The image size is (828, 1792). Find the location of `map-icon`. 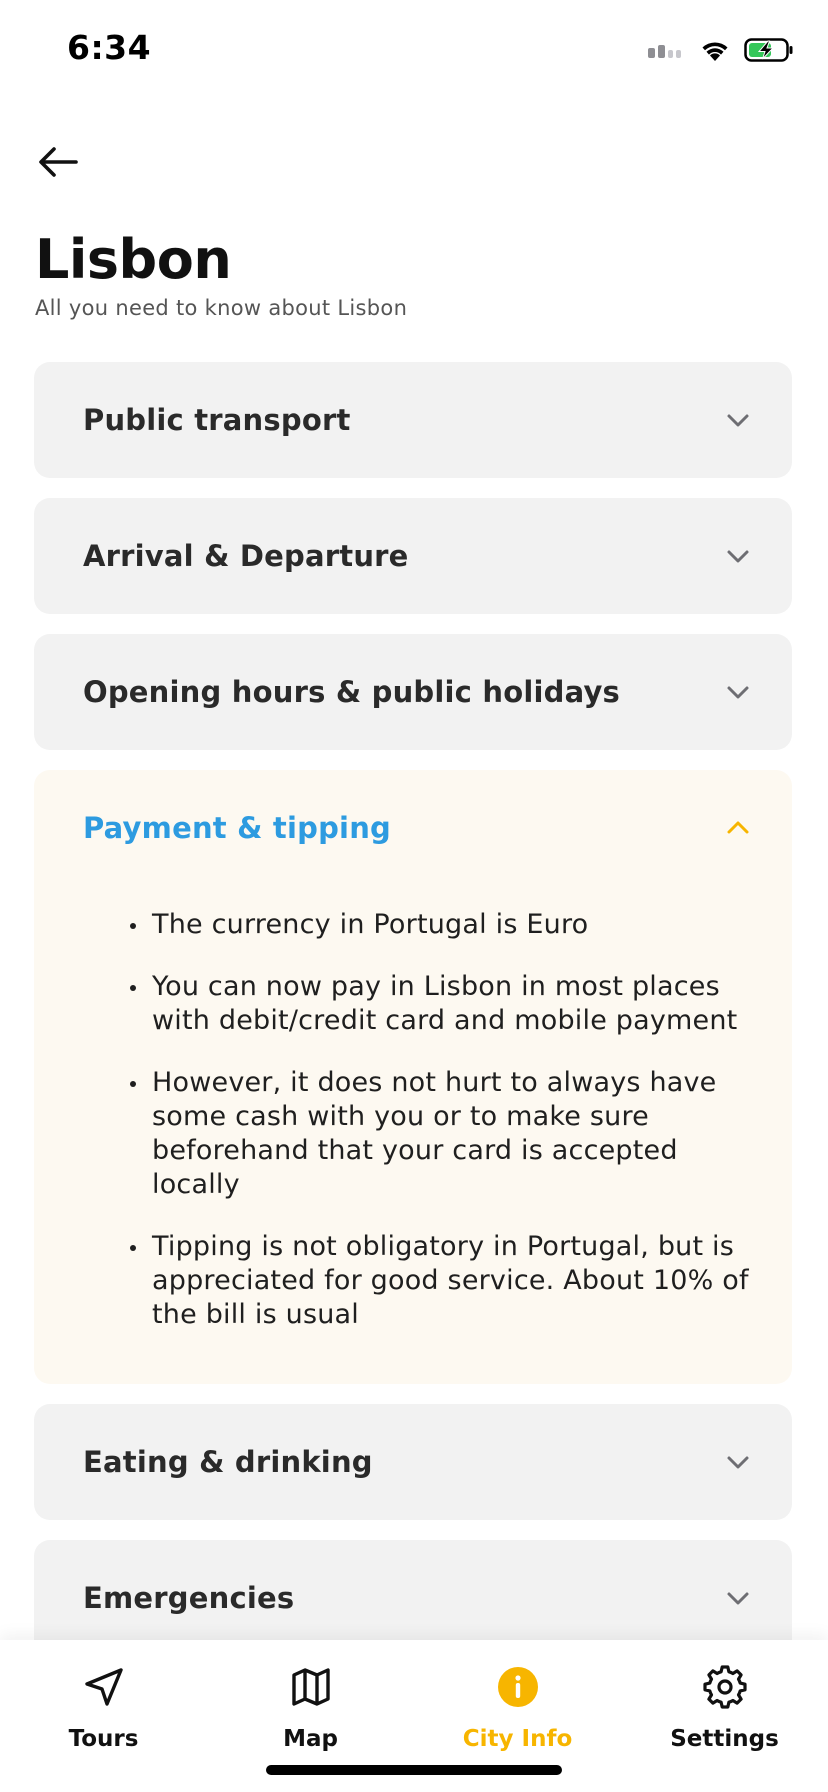

map-icon is located at coordinates (311, 1687).